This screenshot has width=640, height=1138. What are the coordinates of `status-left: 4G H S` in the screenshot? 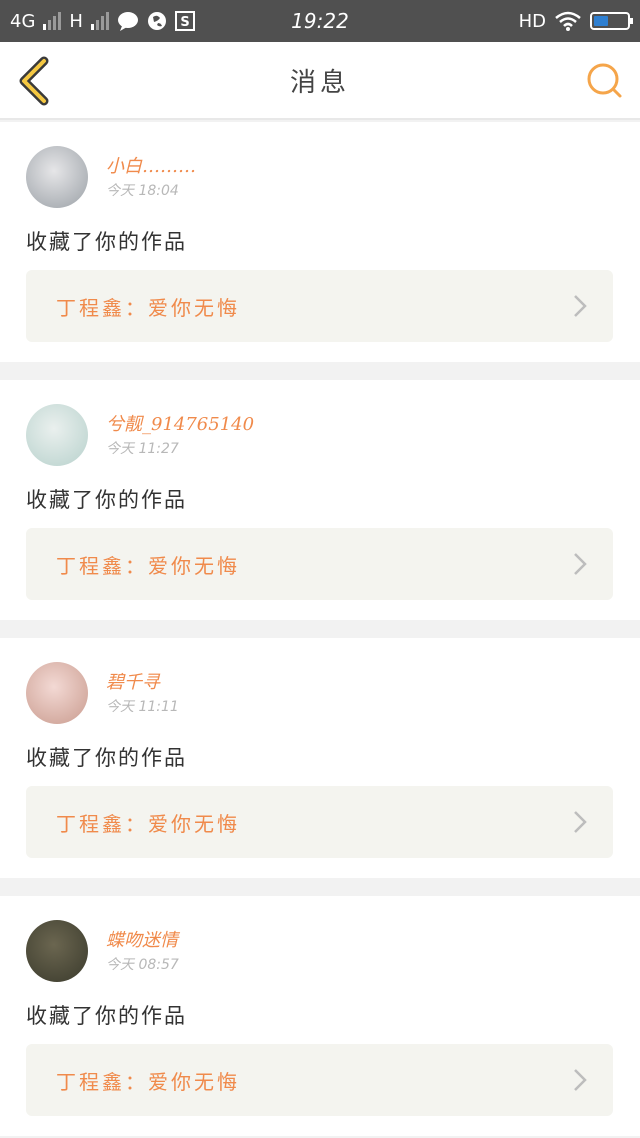 It's located at (102, 21).